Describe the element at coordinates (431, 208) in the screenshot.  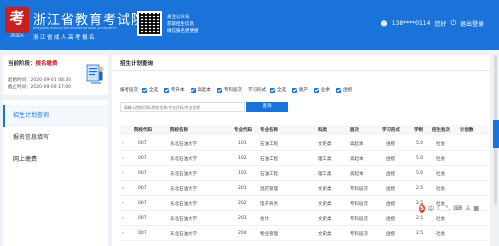
I see `lang-toggle: 中` at that location.